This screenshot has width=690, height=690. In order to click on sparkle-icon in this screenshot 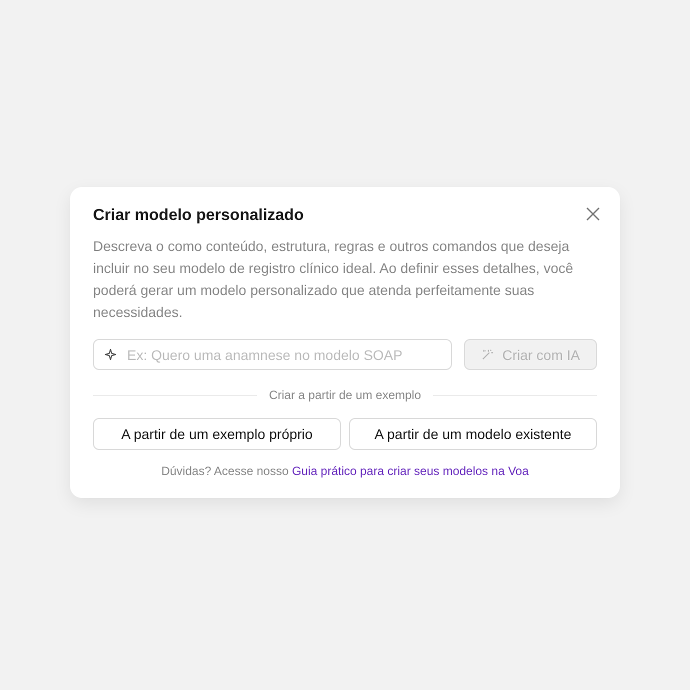, I will do `click(110, 354)`.